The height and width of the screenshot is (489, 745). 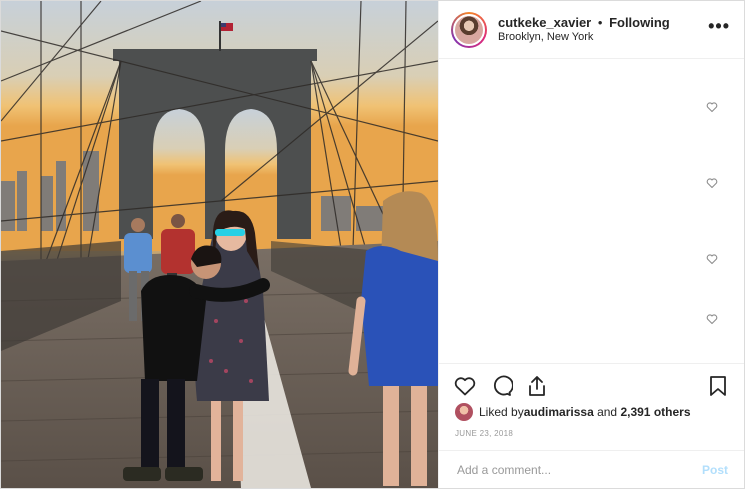 I want to click on add-comment-bar: Post, so click(x=591, y=469).